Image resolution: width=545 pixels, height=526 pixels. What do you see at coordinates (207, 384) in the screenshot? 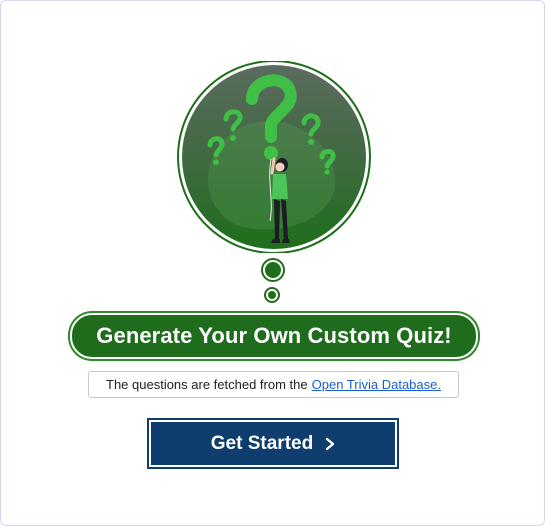
I see `source-info-text: The questions are fetched from the` at bounding box center [207, 384].